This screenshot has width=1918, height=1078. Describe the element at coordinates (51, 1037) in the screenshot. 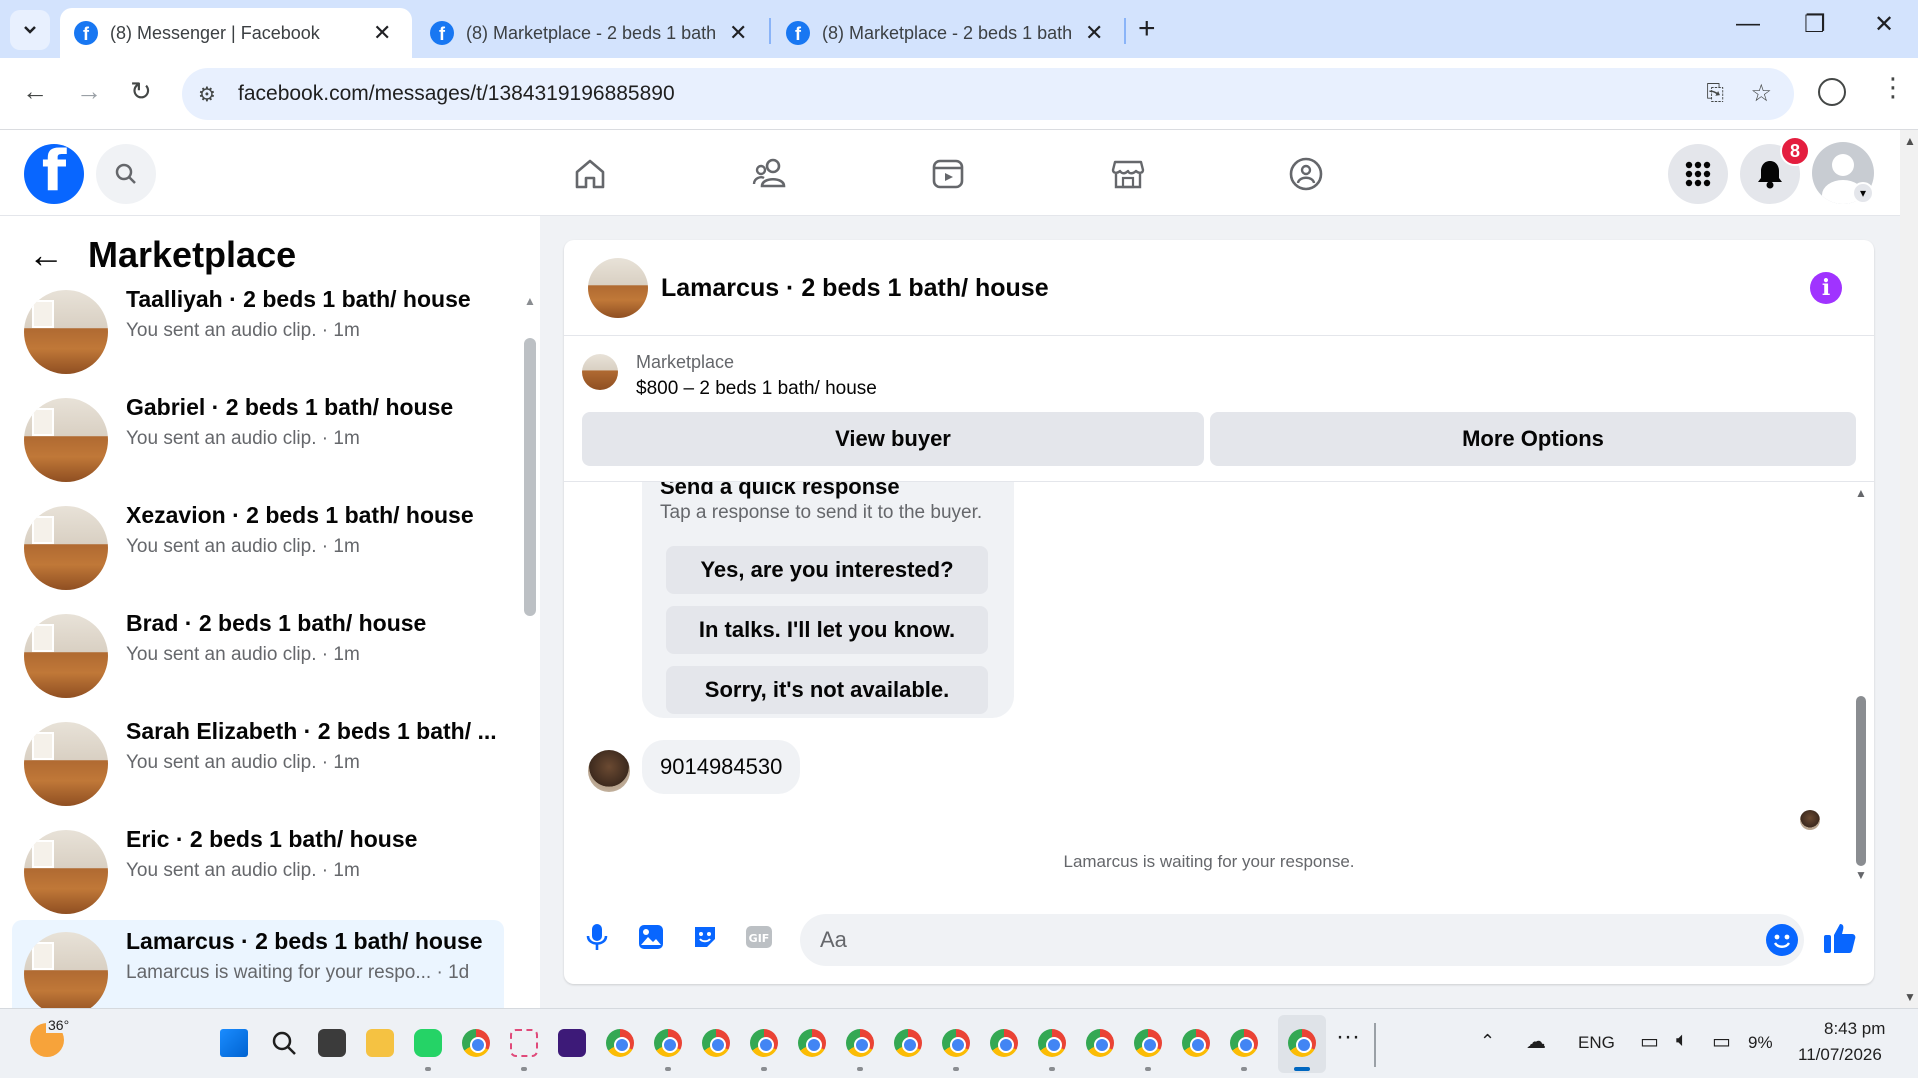

I see `weather-widget: 36°` at that location.